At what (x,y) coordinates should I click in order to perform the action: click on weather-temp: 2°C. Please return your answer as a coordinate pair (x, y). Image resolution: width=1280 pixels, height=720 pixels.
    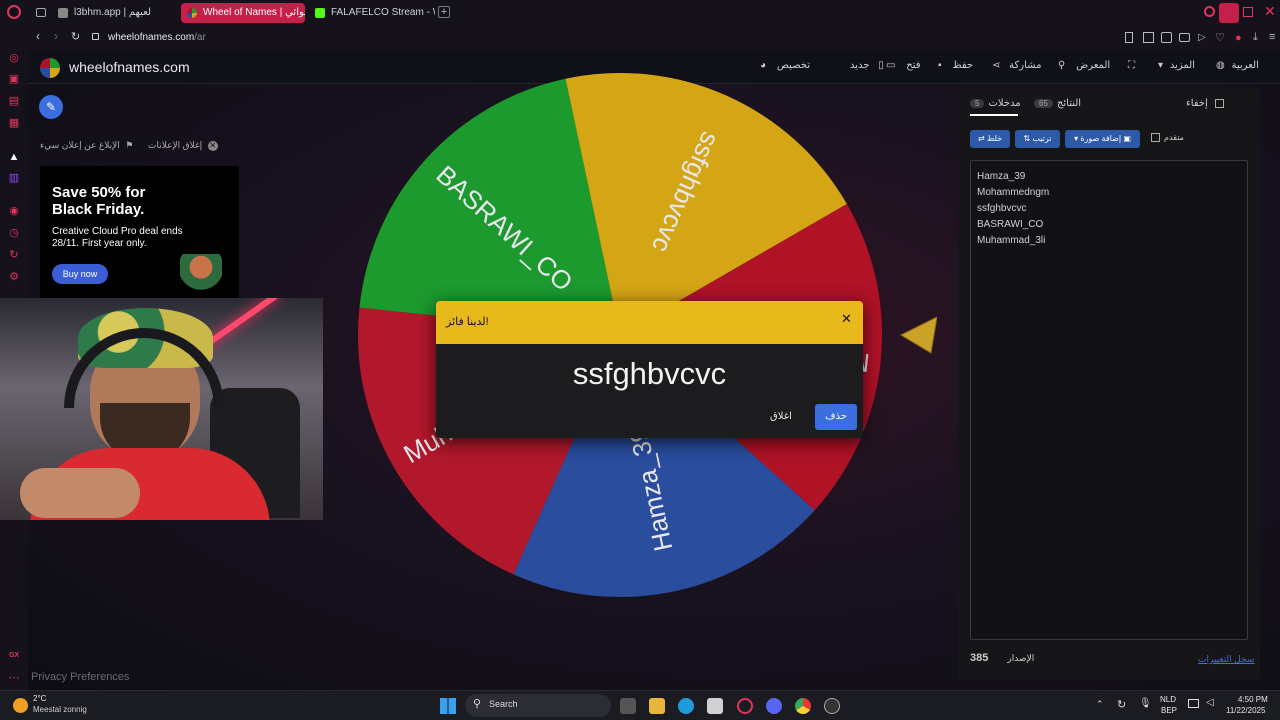
    Looking at the image, I should click on (40, 698).